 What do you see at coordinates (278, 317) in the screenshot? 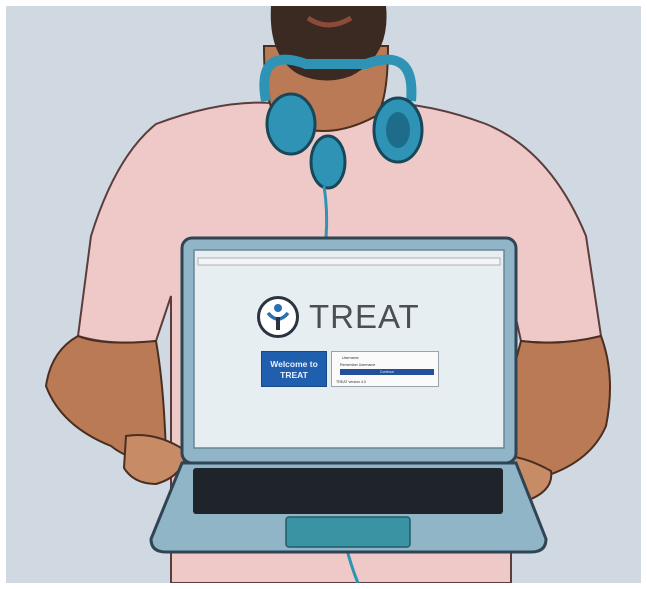
I see `person-icon` at bounding box center [278, 317].